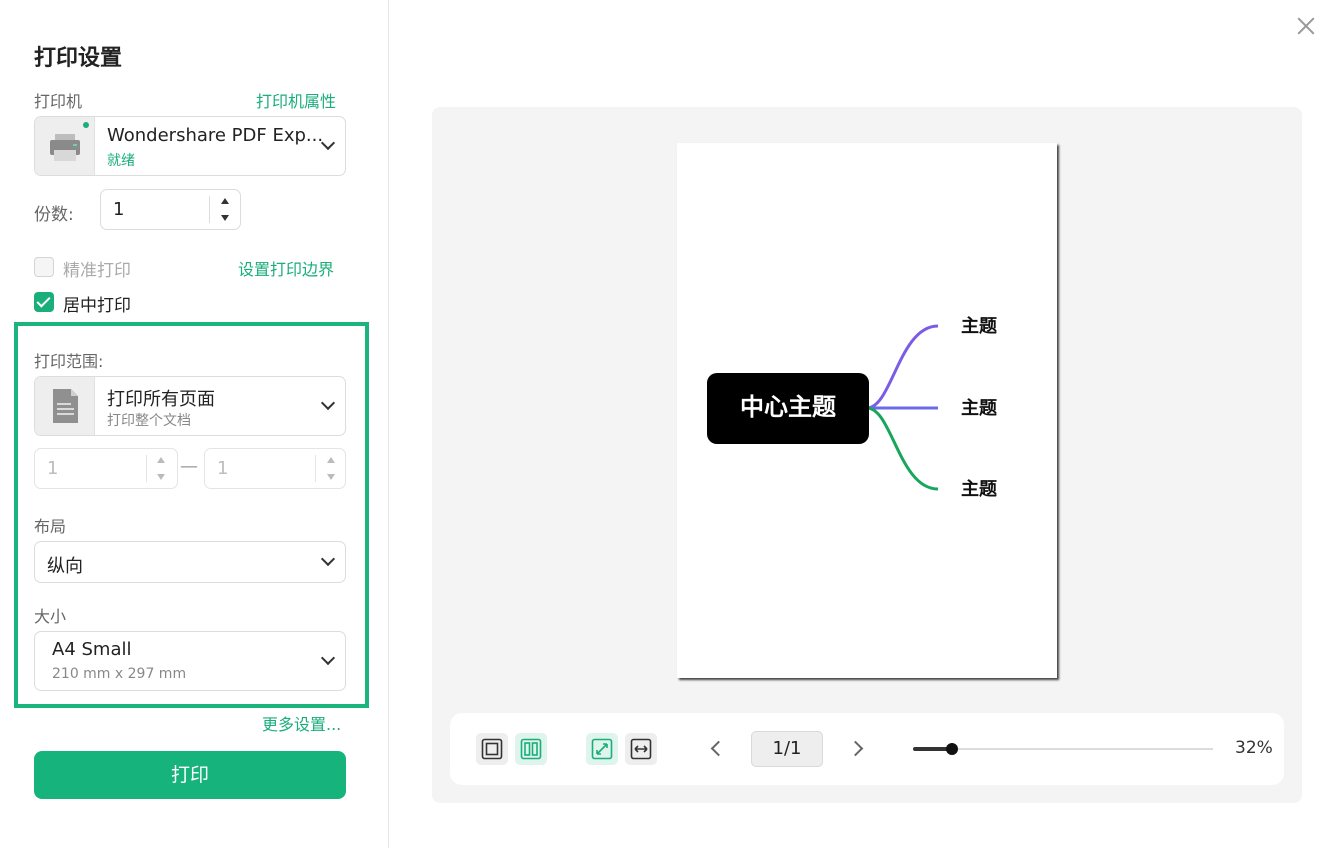  I want to click on range-selected: 打印所有页面, so click(161, 399).